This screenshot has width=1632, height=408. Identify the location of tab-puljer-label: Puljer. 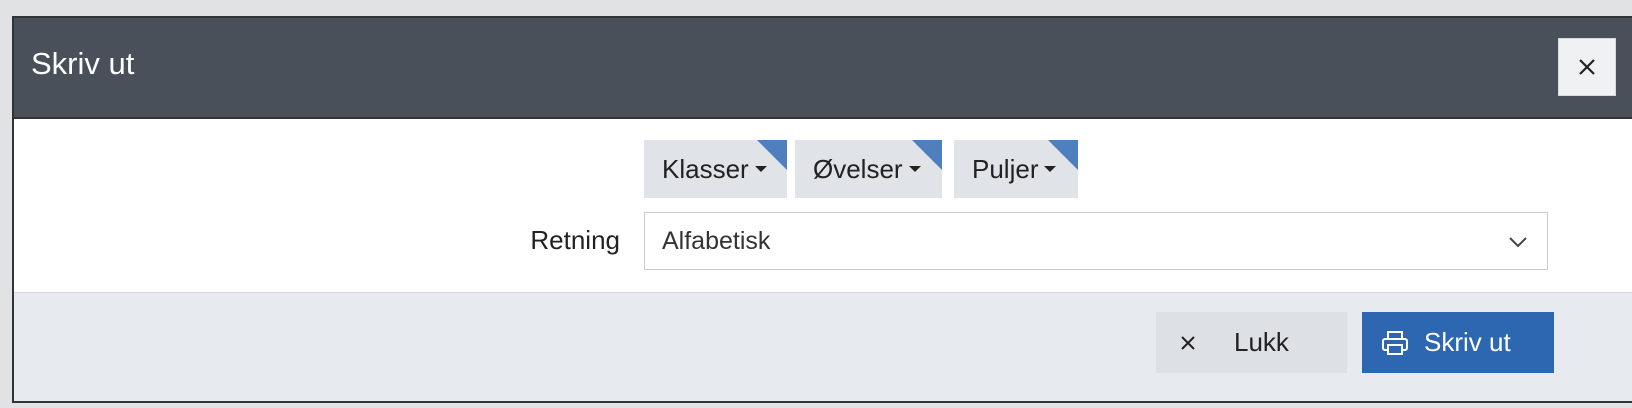
(1005, 168).